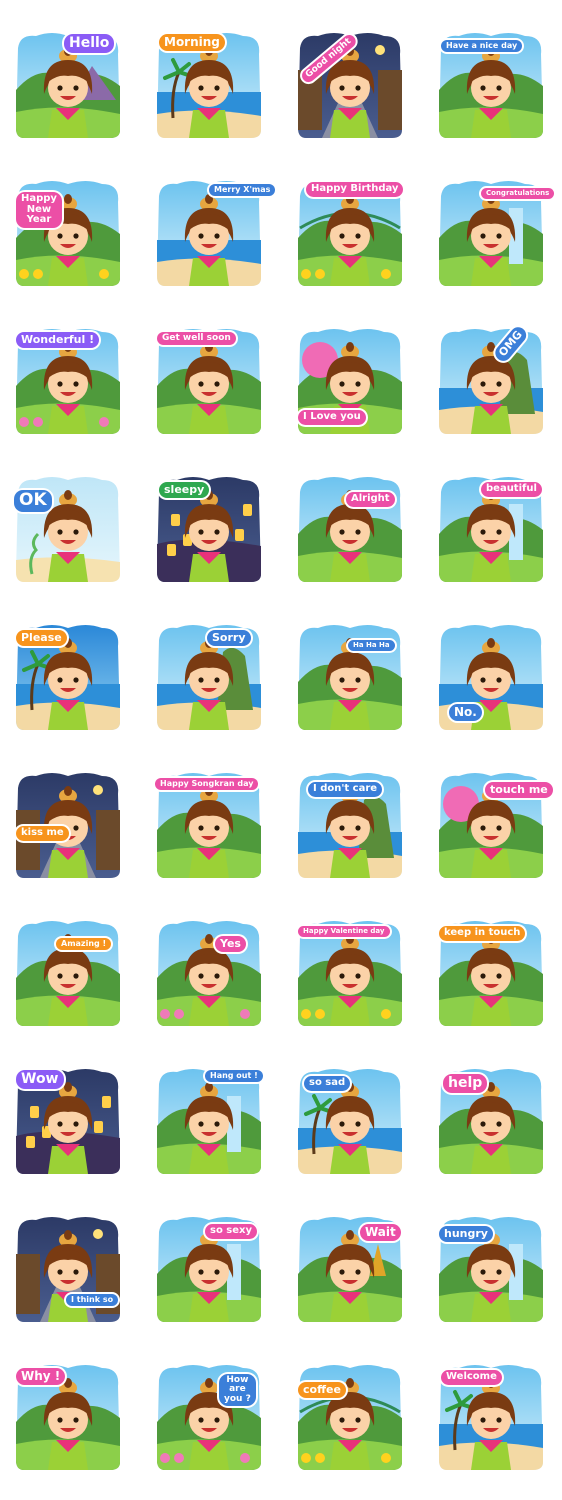 The height and width of the screenshot is (1500, 562). Describe the element at coordinates (327, 1083) in the screenshot. I see `sticker-caption: so sad` at that location.